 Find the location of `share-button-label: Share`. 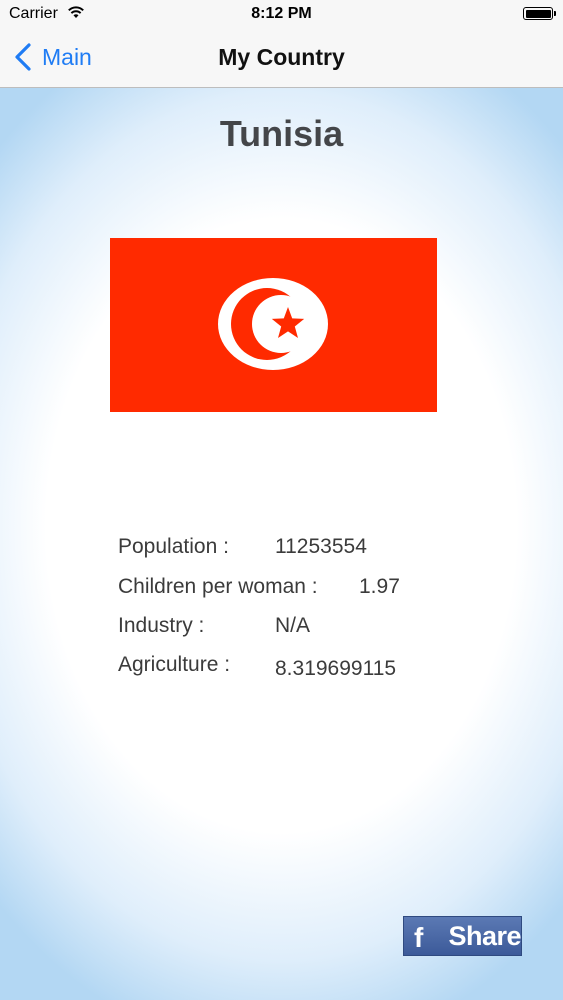

share-button-label: Share is located at coordinates (484, 935).